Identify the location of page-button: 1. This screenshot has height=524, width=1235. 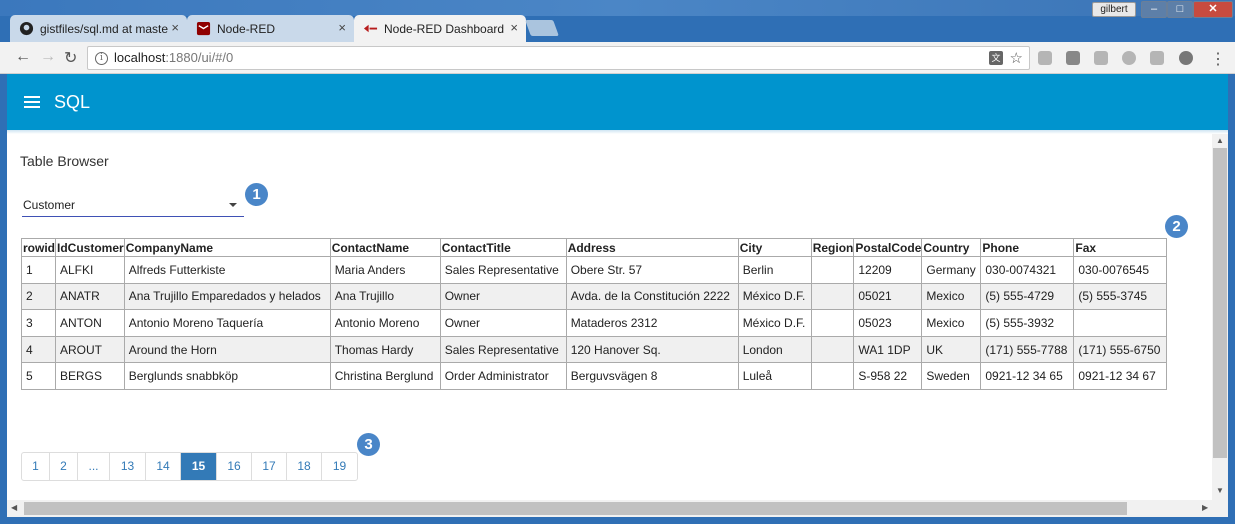
(36, 466).